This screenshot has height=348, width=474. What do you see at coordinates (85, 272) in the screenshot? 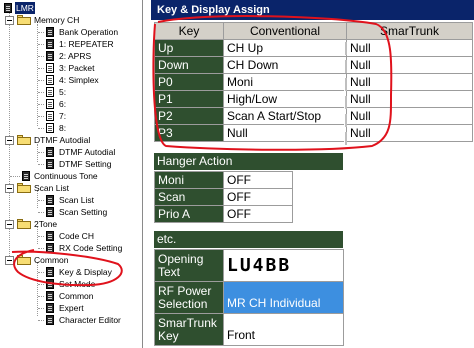
I see `tree-item-label: Key & Display` at bounding box center [85, 272].